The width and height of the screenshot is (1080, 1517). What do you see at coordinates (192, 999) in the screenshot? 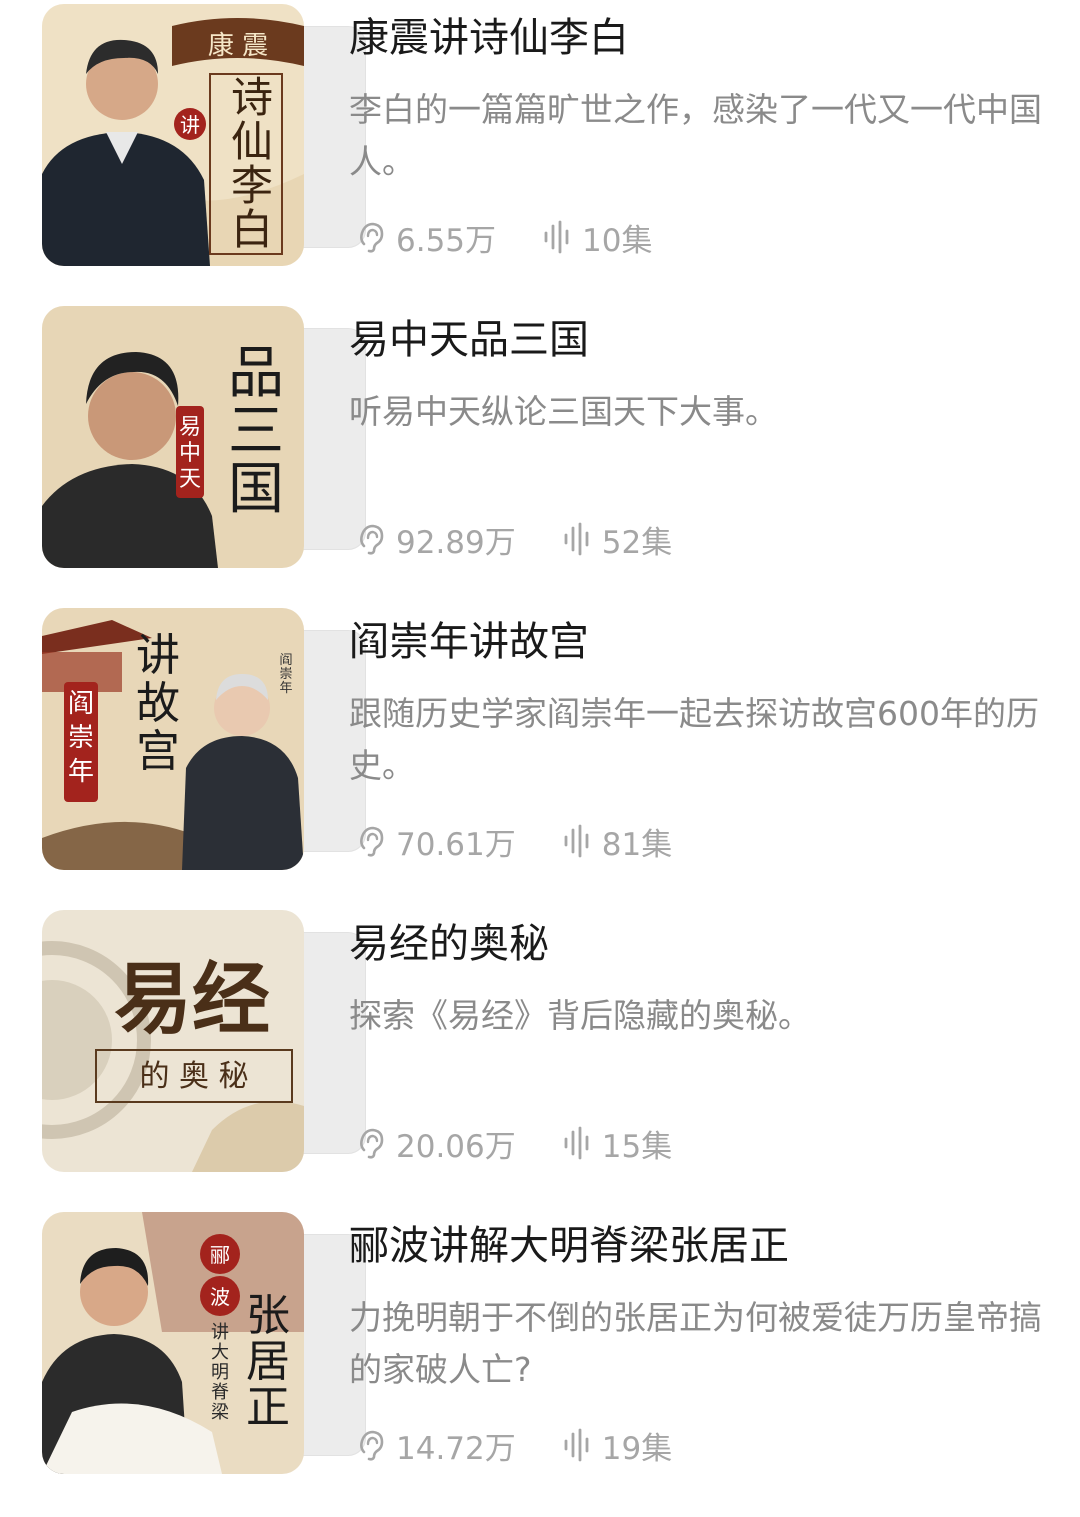
I see `svg-text: 易经` at bounding box center [192, 999].